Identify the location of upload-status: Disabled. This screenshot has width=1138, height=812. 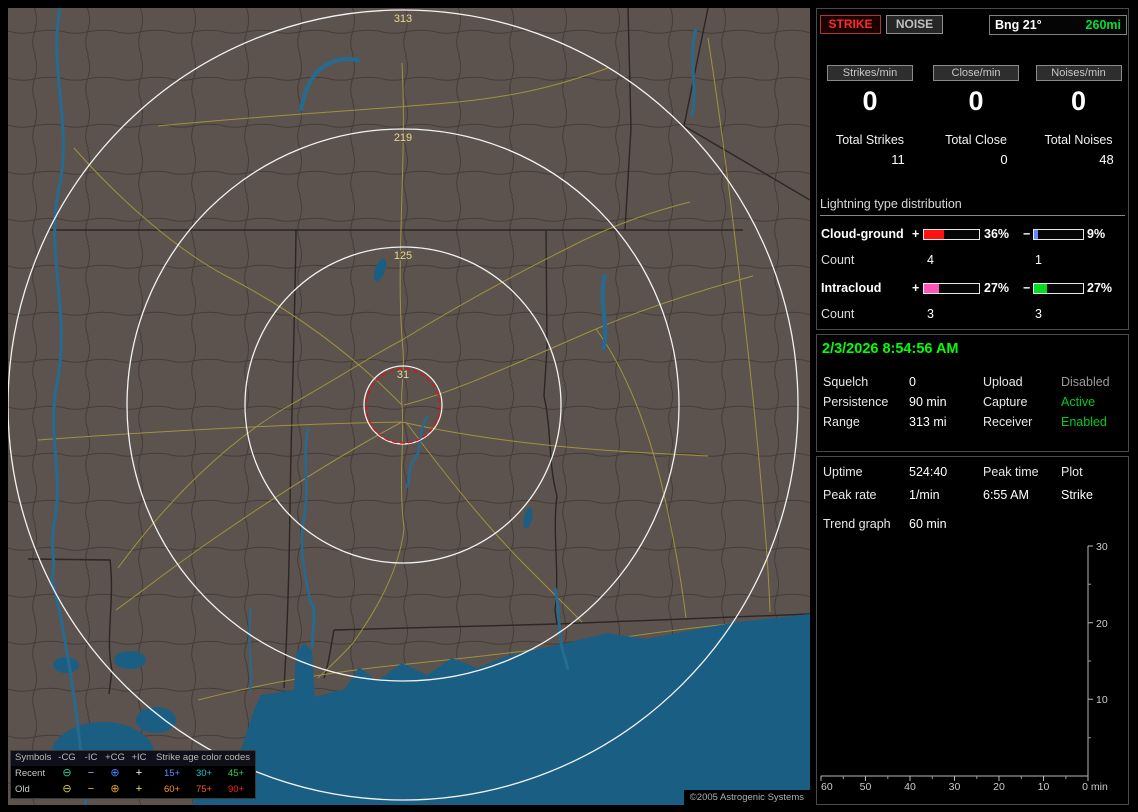
(1085, 382).